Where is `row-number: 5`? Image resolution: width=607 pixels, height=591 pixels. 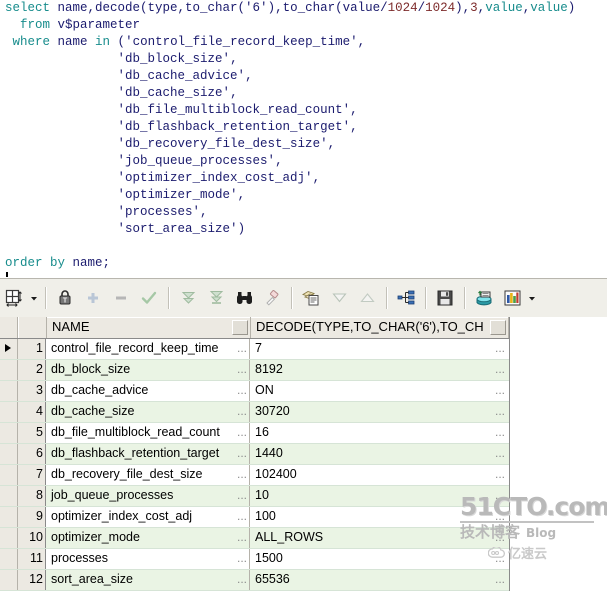
row-number: 5 is located at coordinates (32, 433).